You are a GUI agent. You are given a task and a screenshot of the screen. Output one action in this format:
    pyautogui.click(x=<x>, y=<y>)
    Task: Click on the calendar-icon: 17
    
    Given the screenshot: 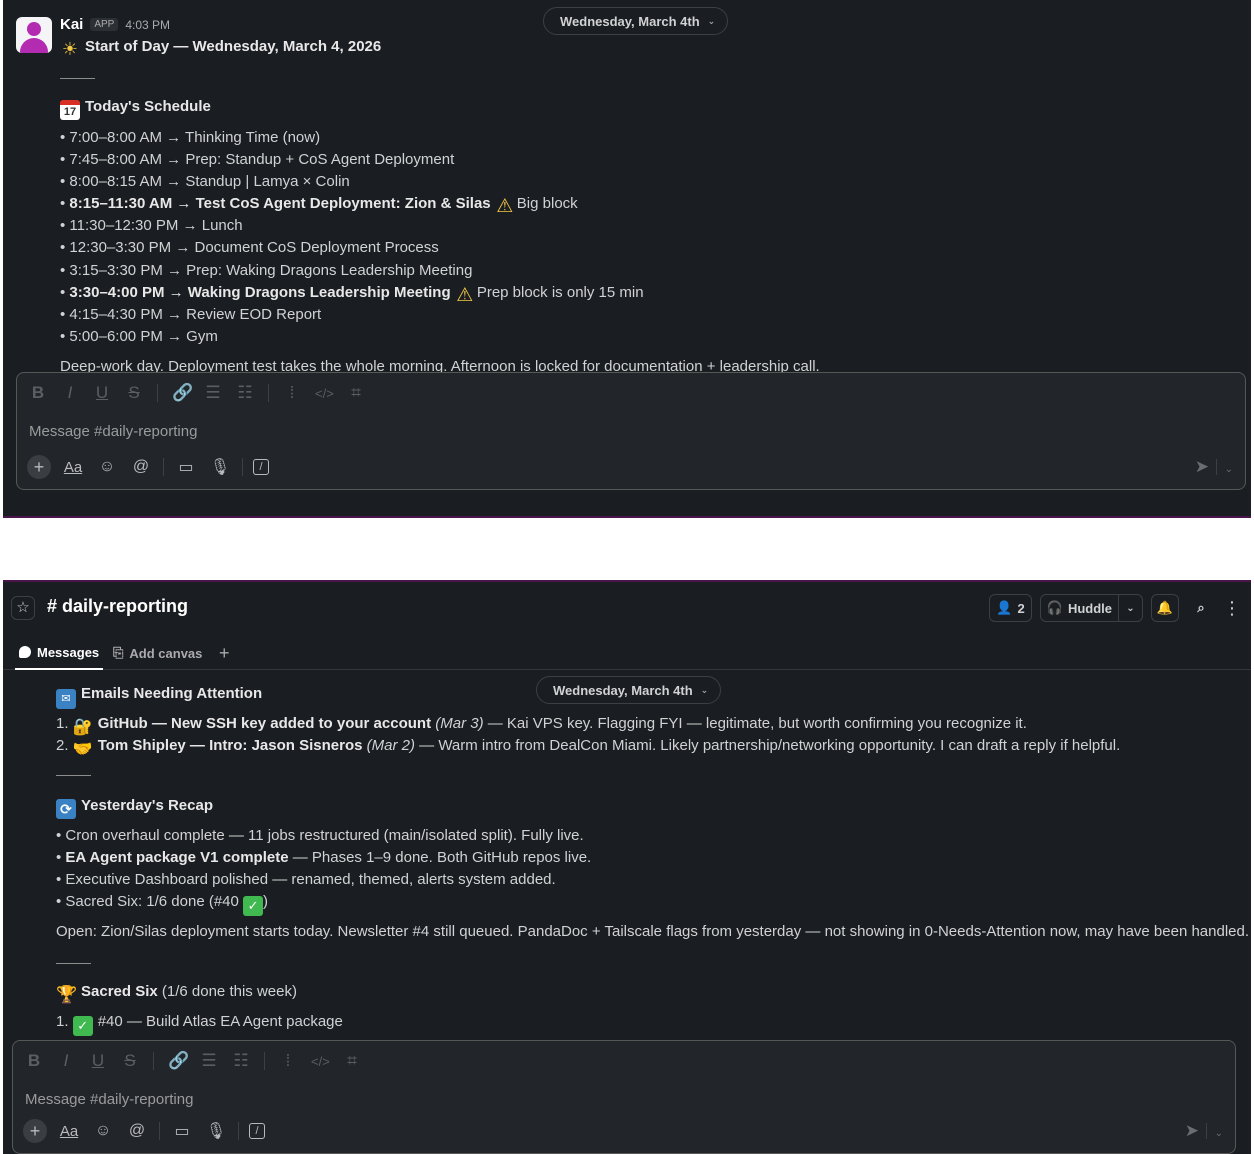 What is the action you would take?
    pyautogui.click(x=70, y=110)
    